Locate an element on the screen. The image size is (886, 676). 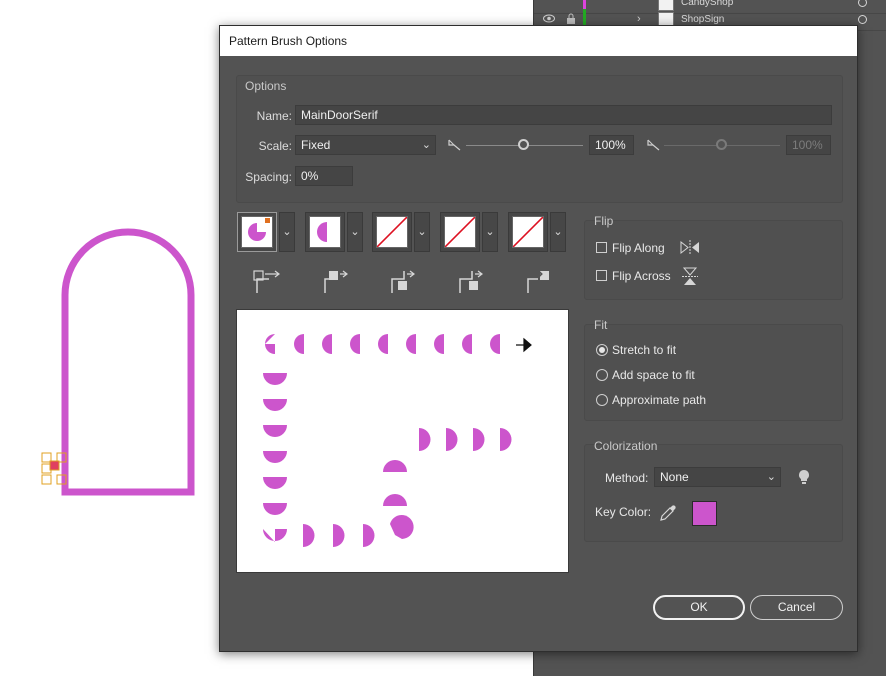
flip-across-label: Flip Across is located at coordinates (641, 276).